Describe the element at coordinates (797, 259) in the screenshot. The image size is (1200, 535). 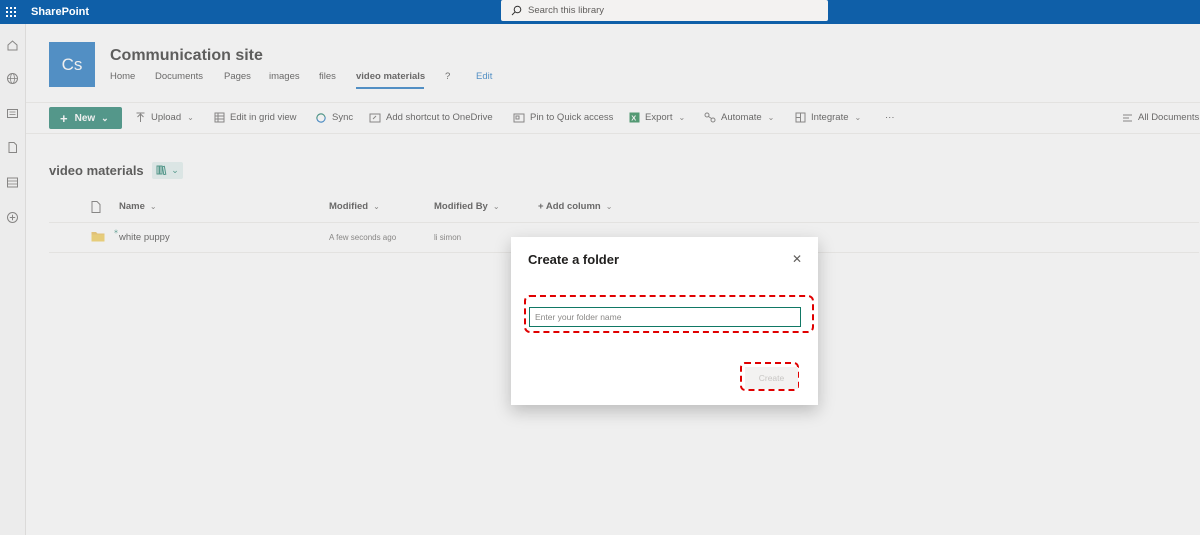
I see `close-icon: ✕` at that location.